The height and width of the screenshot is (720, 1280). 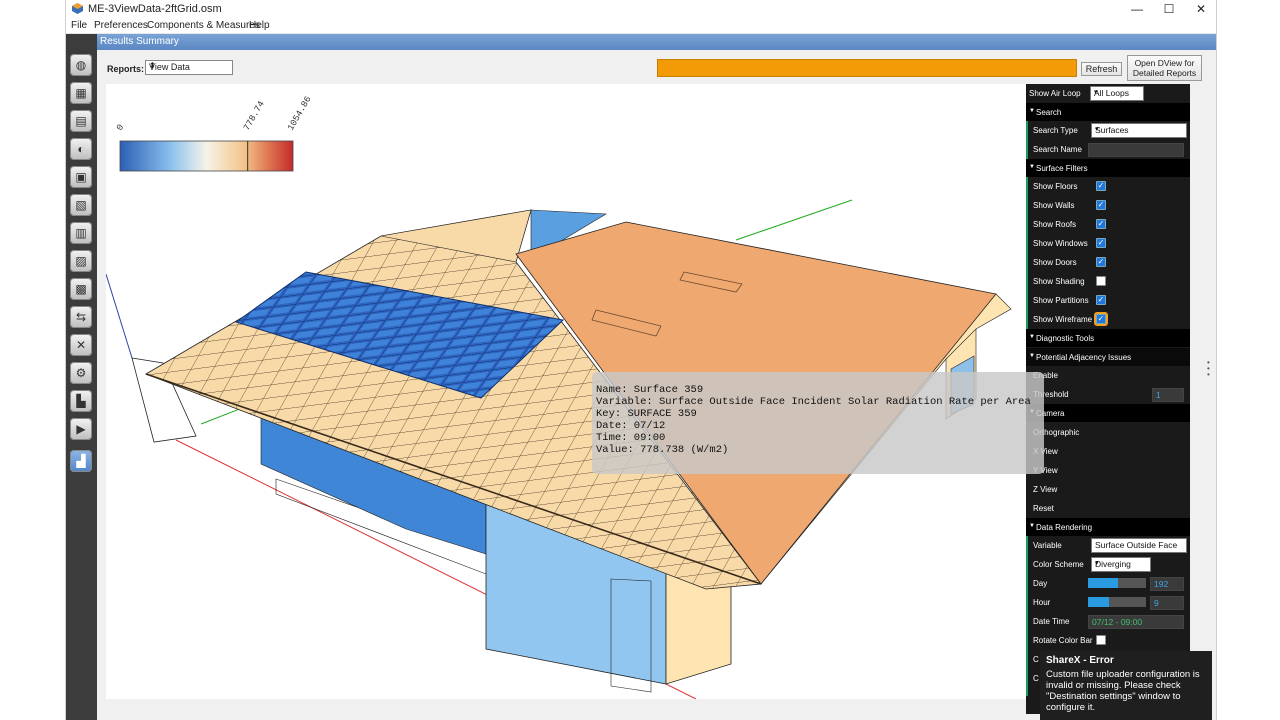 What do you see at coordinates (1108, 394) in the screenshot?
I see `threshold-row: Threshold 1` at bounding box center [1108, 394].